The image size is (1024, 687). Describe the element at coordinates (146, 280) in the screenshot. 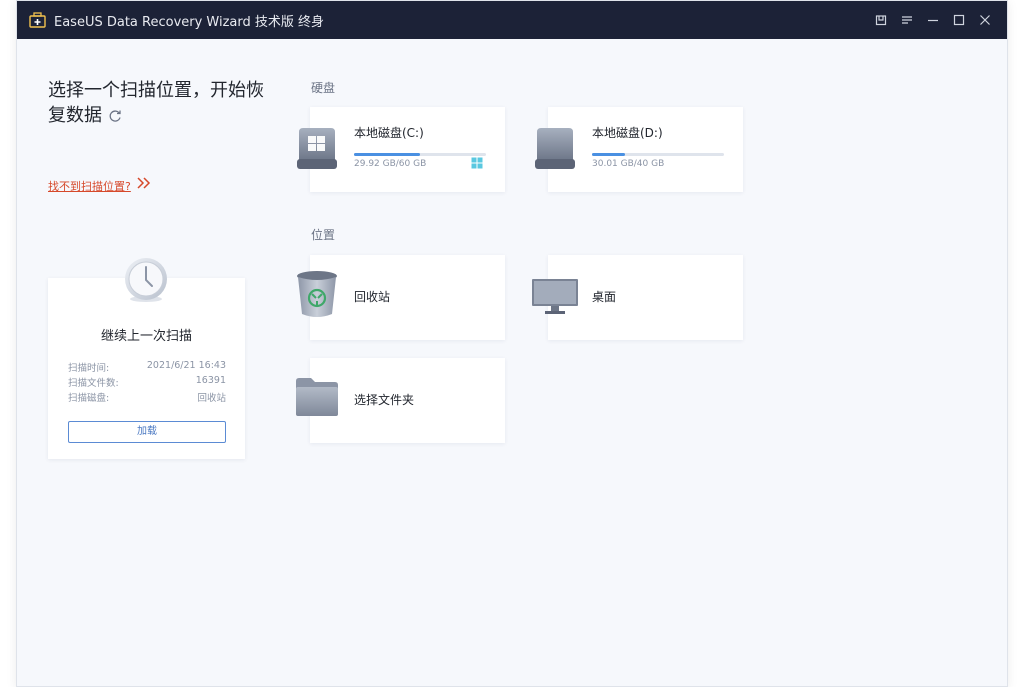

I see `clock-icon` at that location.